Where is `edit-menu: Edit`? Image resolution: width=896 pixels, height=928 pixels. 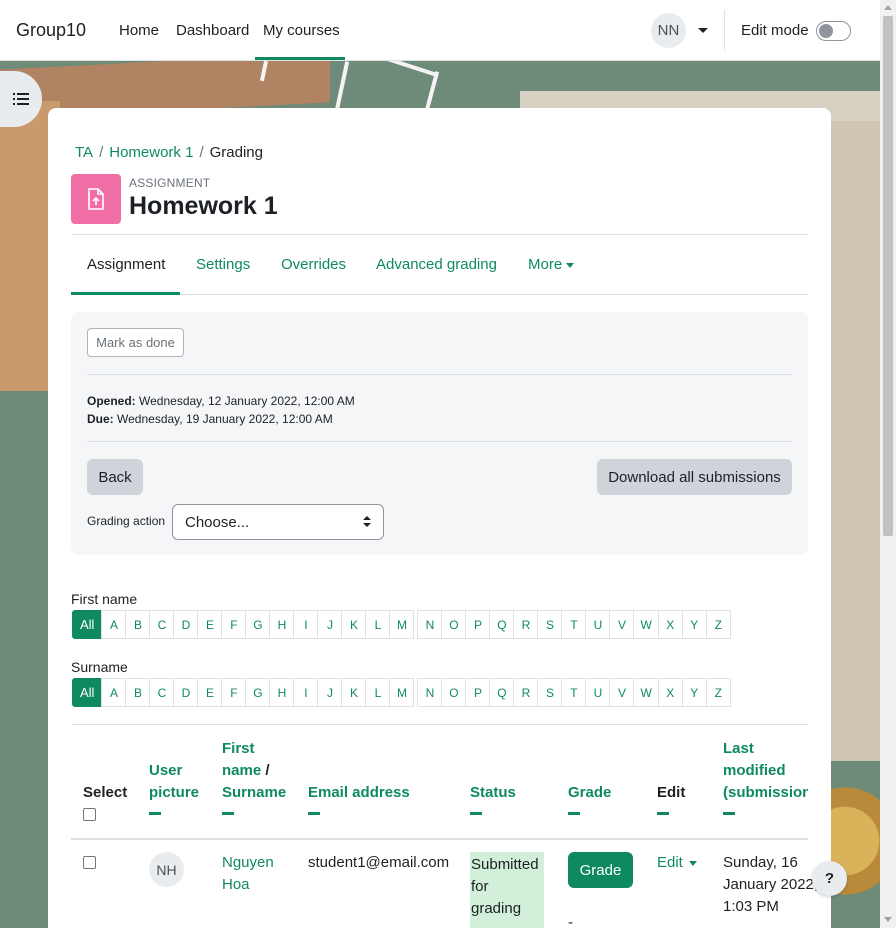 edit-menu: Edit is located at coordinates (677, 862).